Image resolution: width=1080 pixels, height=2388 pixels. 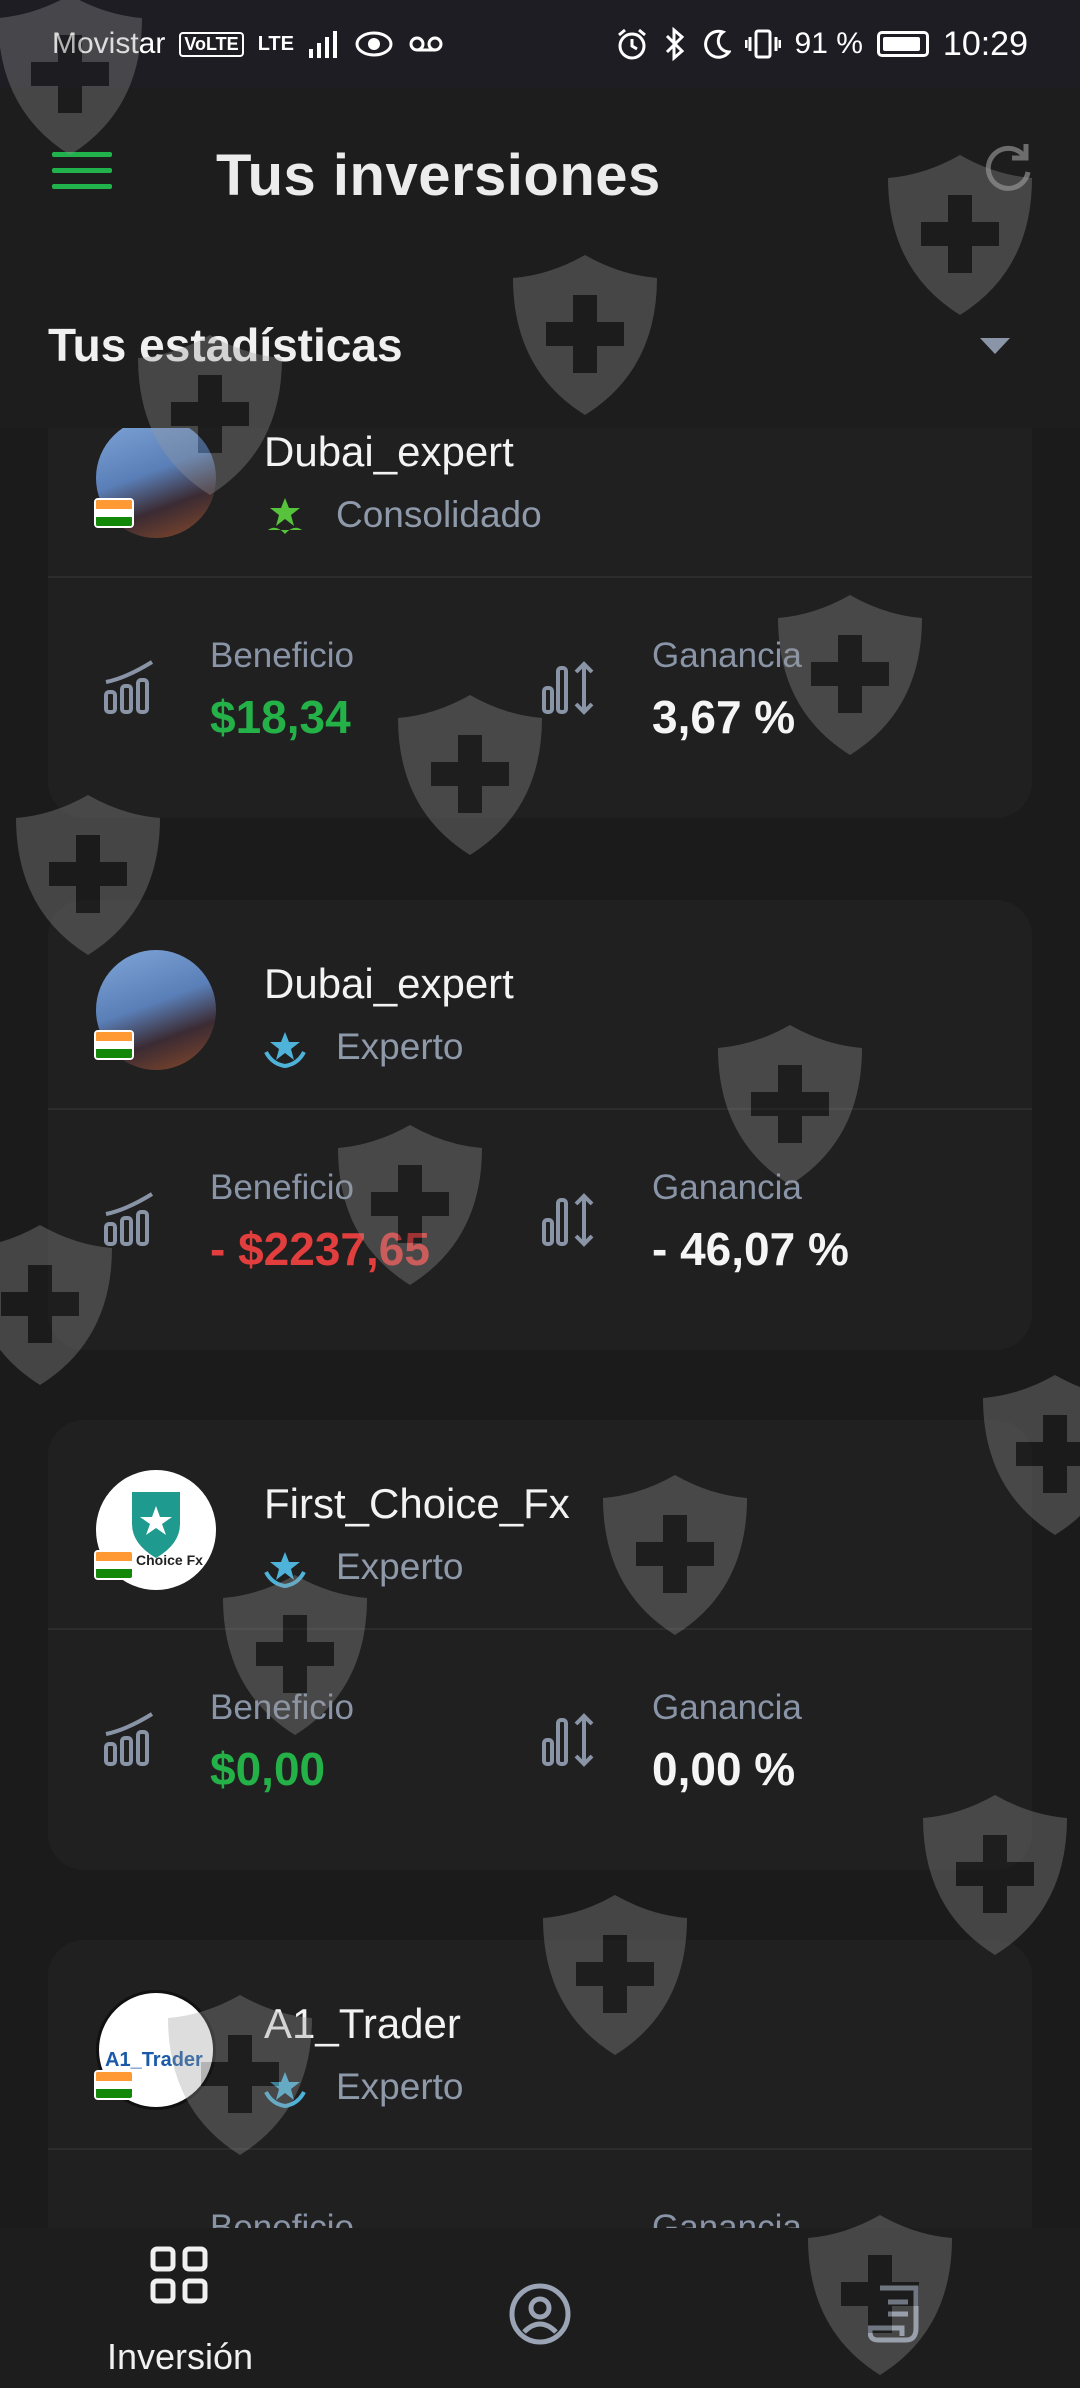 I want to click on eye-icon, so click(x=374, y=44).